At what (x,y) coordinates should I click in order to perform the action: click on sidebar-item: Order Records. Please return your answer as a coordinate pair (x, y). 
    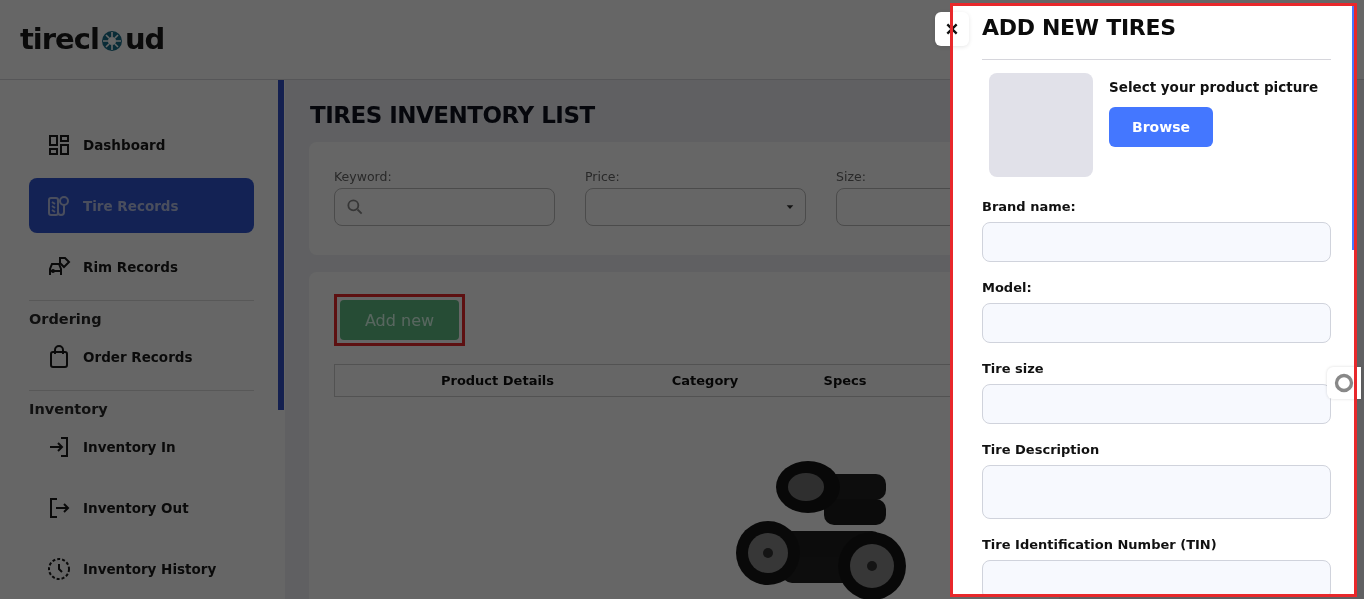
    Looking at the image, I should click on (141, 356).